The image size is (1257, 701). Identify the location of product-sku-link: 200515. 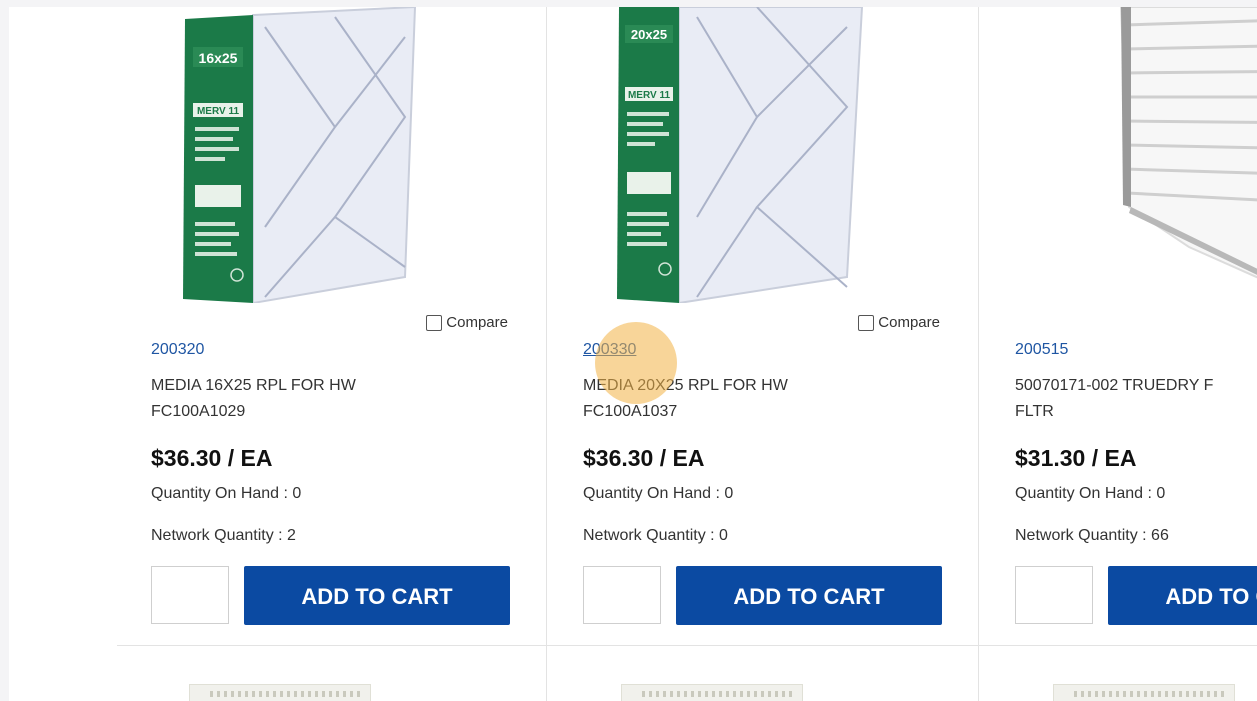
(1041, 350).